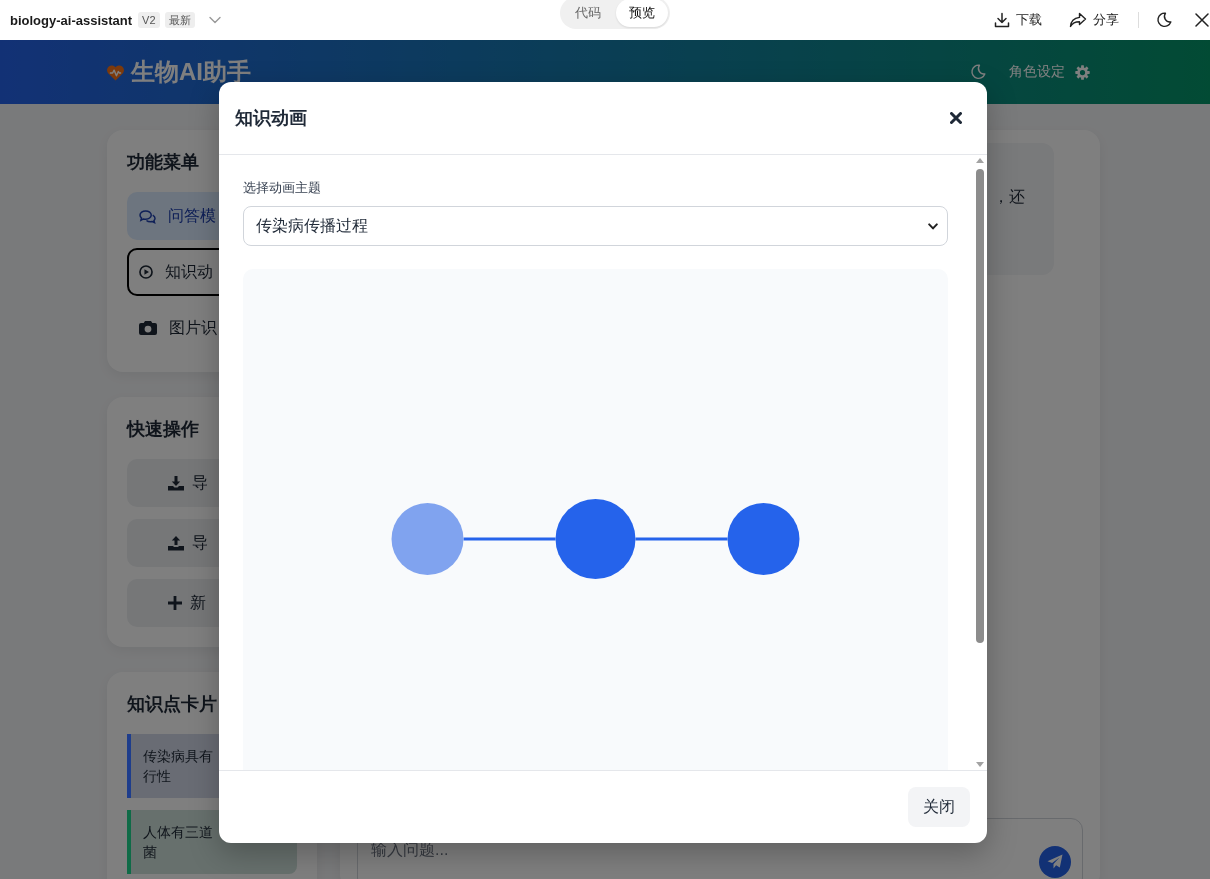 This screenshot has height=879, width=1210. What do you see at coordinates (1082, 72) in the screenshot?
I see `gear-icon` at bounding box center [1082, 72].